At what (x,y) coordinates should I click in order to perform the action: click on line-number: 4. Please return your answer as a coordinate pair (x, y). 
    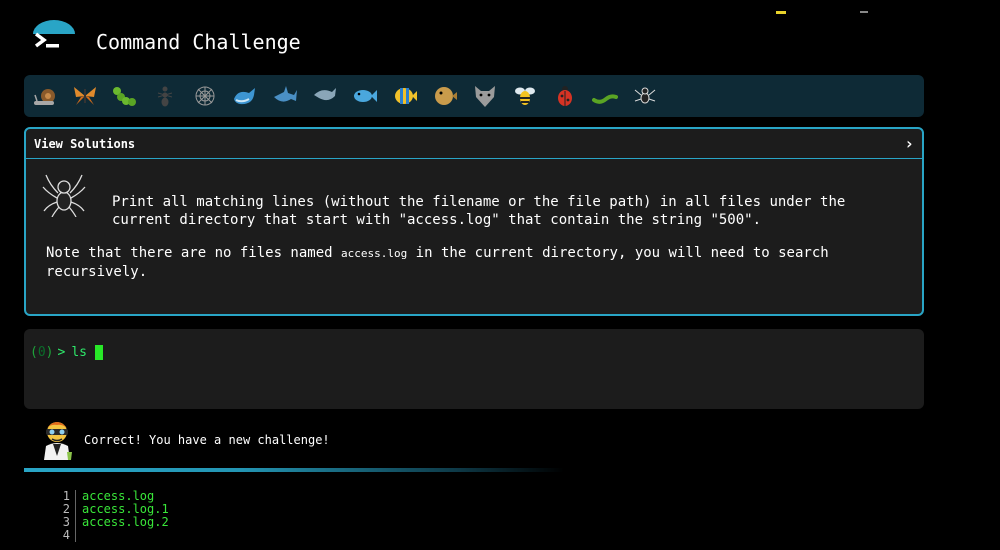
    Looking at the image, I should click on (66, 535).